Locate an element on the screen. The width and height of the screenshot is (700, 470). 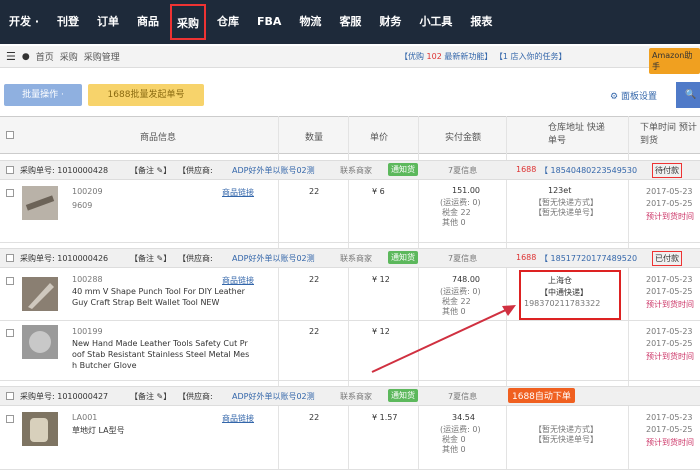
nav-logistics: 物流 is located at coordinates (310, 22).